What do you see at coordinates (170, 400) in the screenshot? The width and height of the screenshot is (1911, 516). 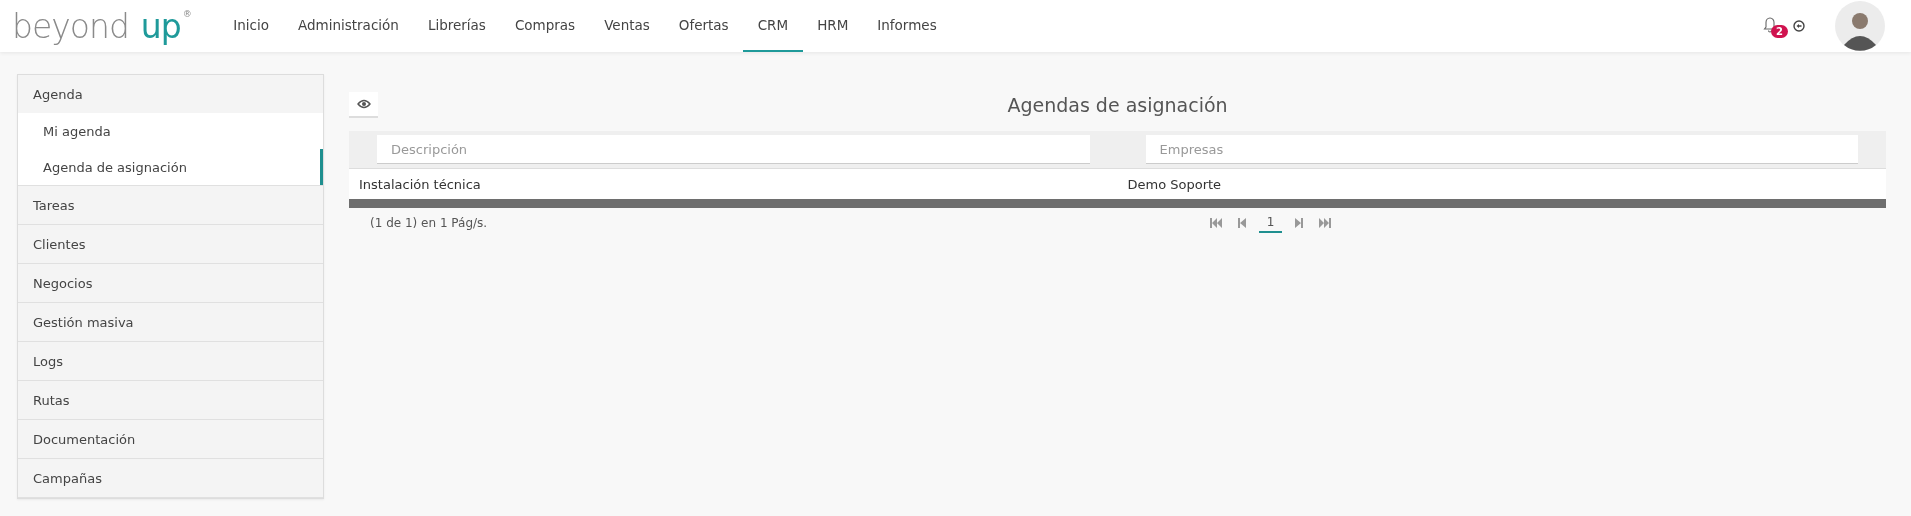 I see `sidebar-item: Rutas` at bounding box center [170, 400].